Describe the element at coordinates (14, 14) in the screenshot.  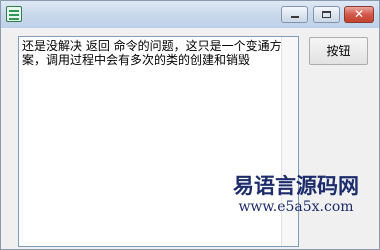
I see `app-icon` at that location.